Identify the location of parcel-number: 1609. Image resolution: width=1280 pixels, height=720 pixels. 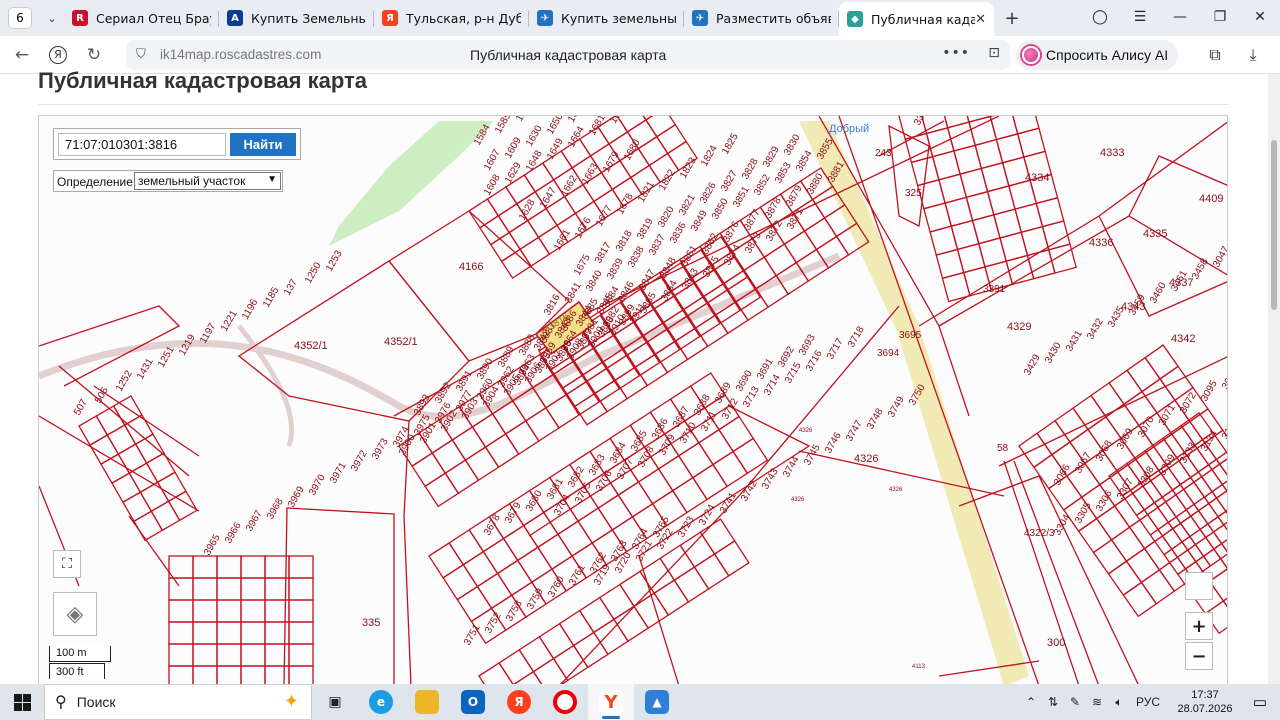
(513, 147).